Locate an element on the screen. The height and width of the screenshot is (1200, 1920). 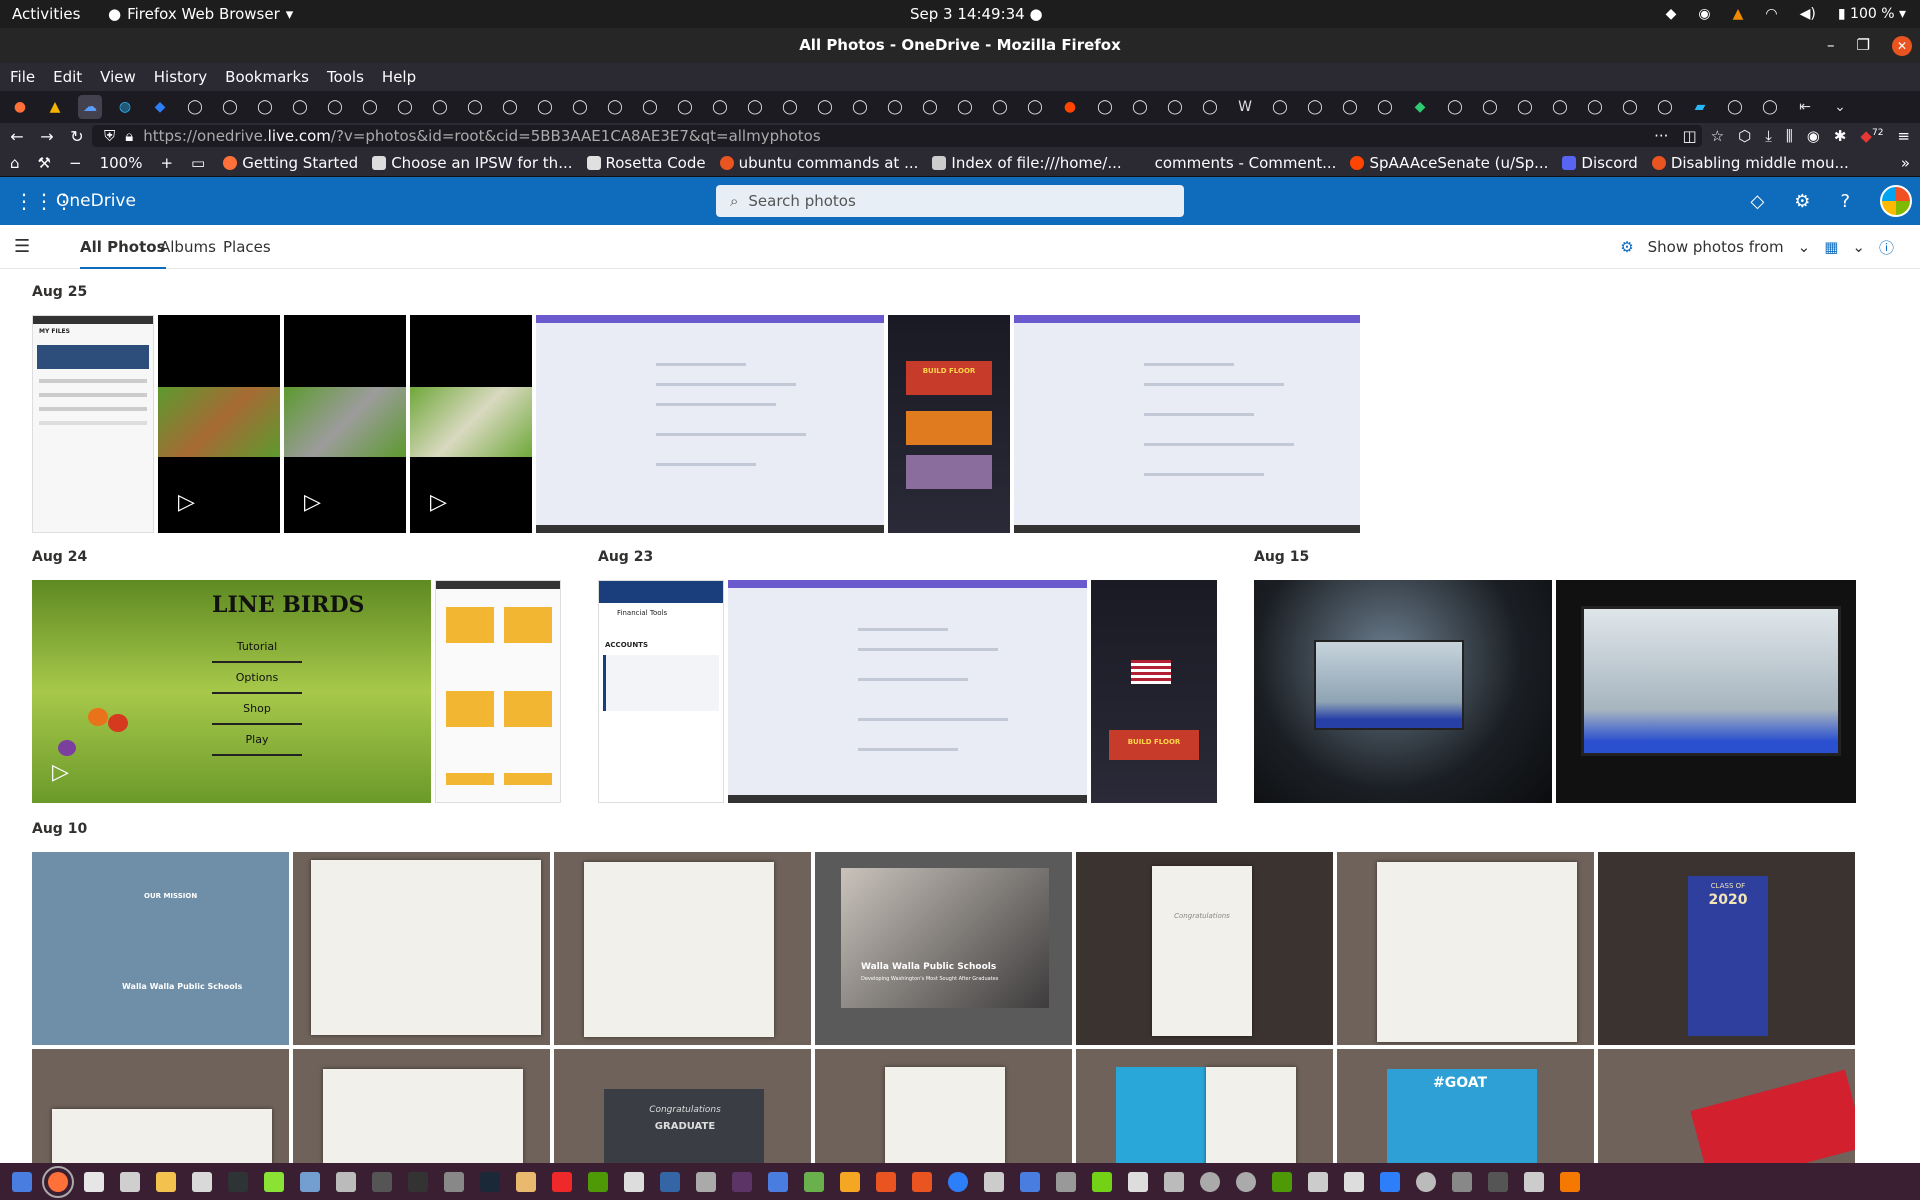
layout-icon: ▦ is located at coordinates (1831, 247).